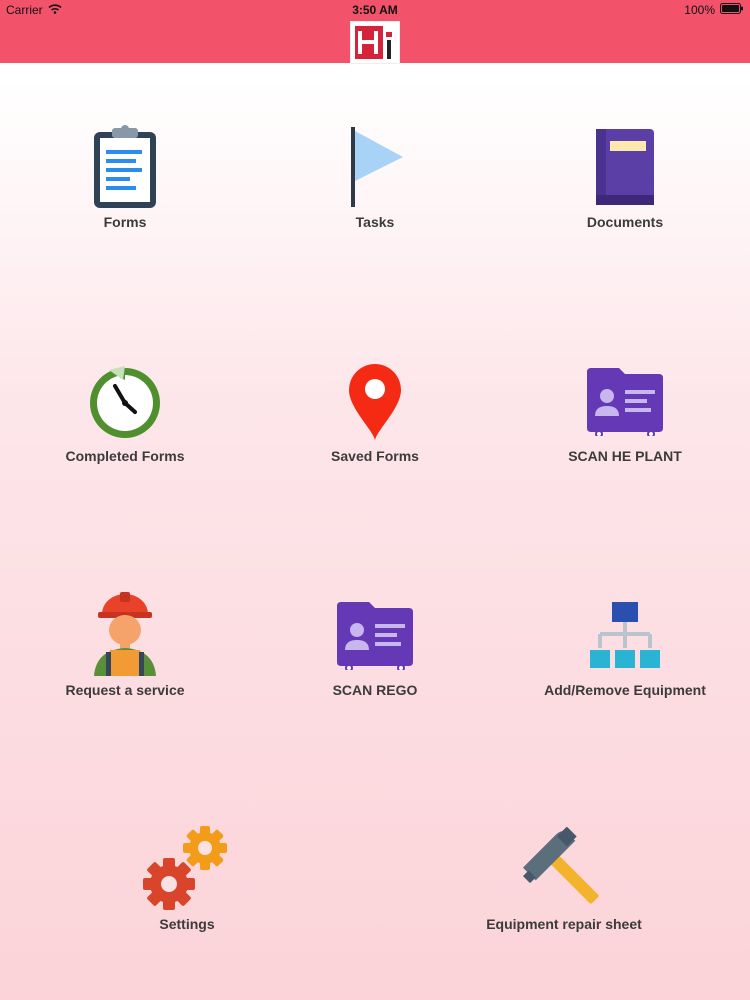 Image resolution: width=750 pixels, height=1000 pixels. I want to click on menu-item-label: Add/Remove Equipment, so click(625, 690).